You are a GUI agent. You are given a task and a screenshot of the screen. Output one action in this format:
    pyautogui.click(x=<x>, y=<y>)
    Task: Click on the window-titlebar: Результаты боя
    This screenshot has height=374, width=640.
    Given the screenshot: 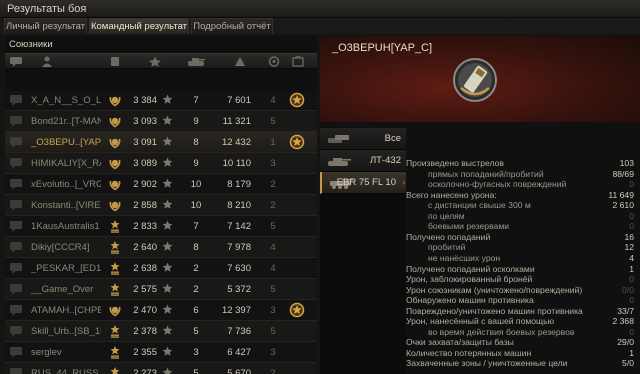 What is the action you would take?
    pyautogui.click(x=320, y=9)
    